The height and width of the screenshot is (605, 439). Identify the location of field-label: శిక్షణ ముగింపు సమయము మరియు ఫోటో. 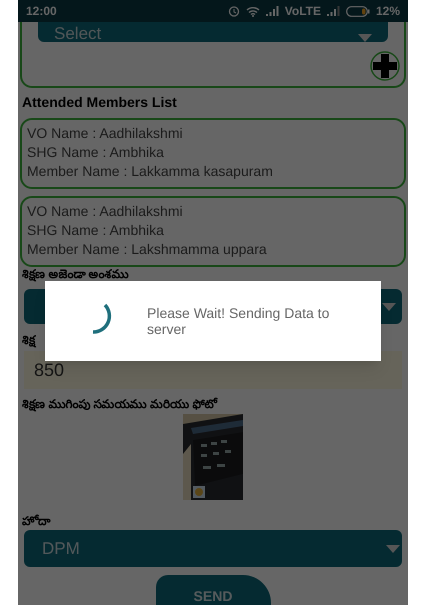
(120, 404).